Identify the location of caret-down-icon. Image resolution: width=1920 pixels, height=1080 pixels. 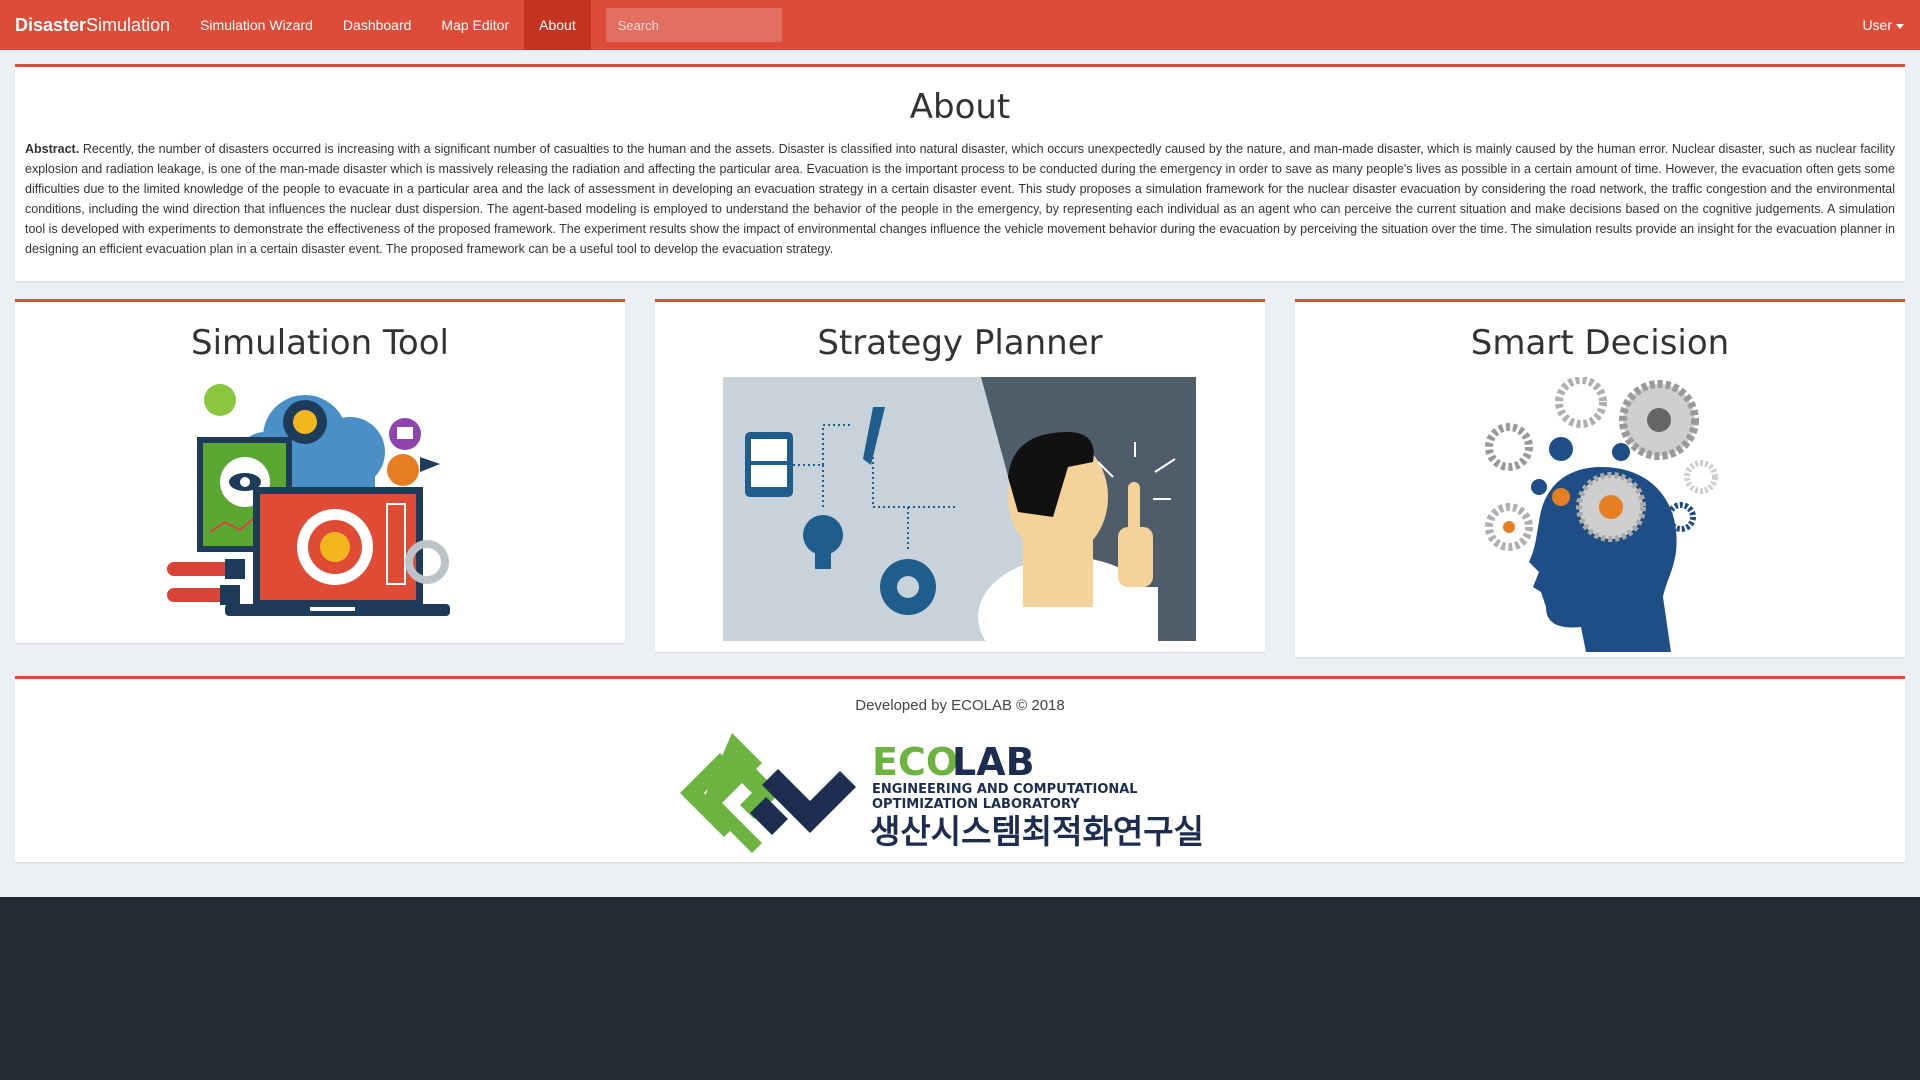
(1900, 26).